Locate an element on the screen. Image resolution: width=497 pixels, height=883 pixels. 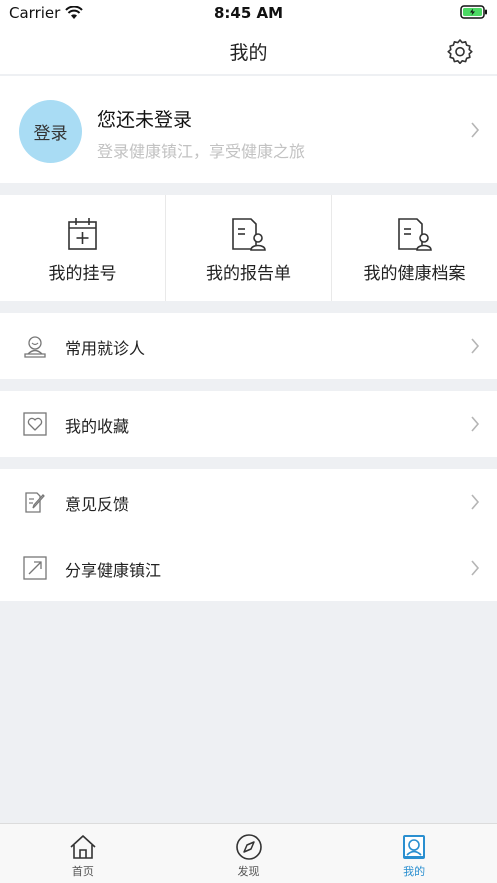
health-record-icon is located at coordinates (414, 234).